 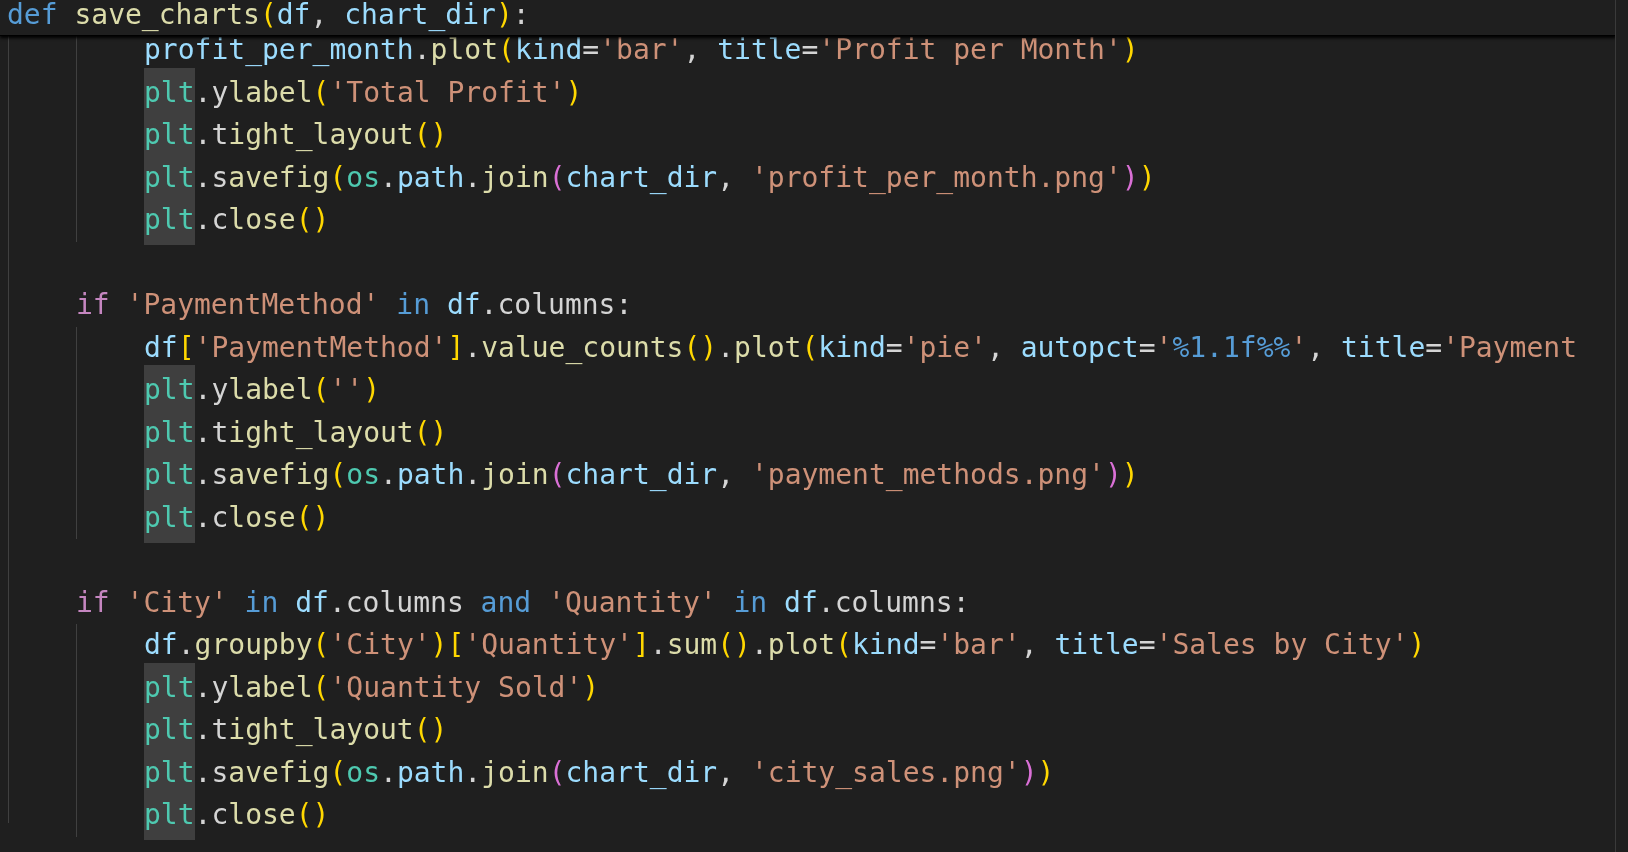 I want to click on code-line: profit_per_month.plot(kind='bar', title='Profit per Month'), so click(x=641, y=50).